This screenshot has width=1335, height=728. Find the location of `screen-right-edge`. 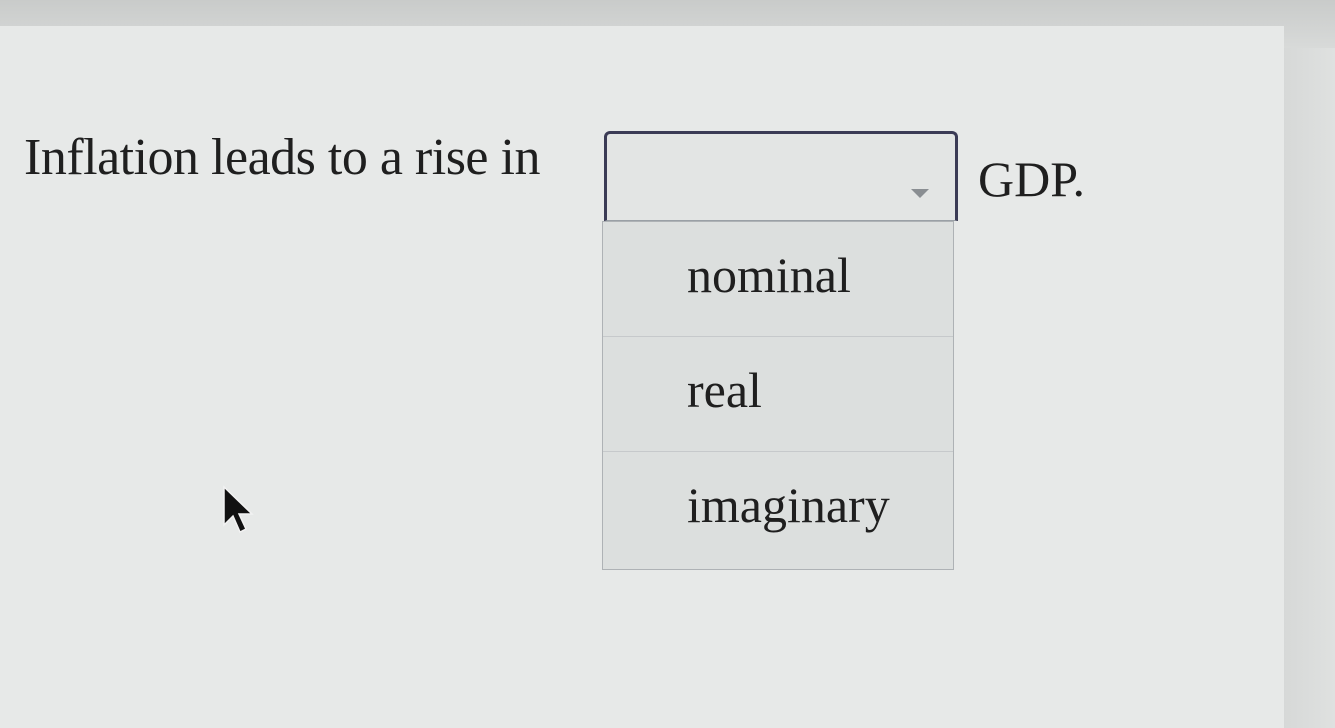

screen-right-edge is located at coordinates (1308, 388).